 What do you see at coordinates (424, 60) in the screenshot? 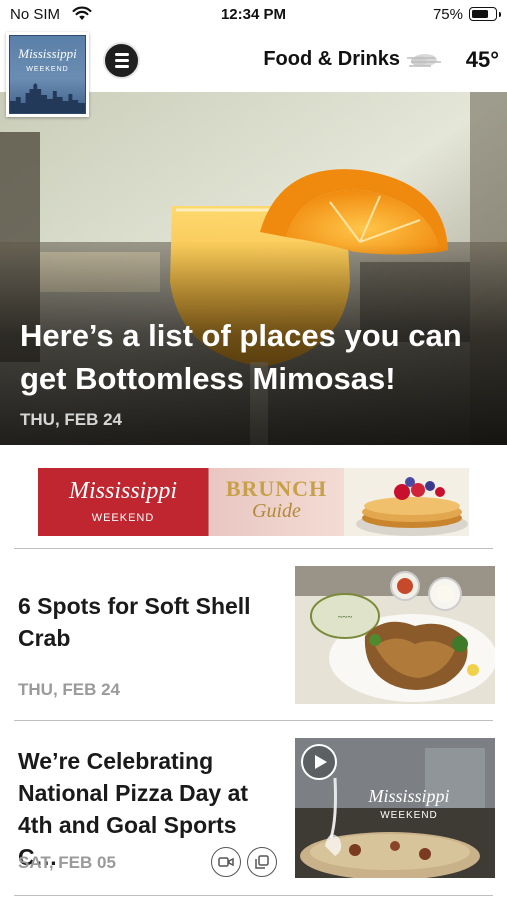
I see `wind-cloud-icon` at bounding box center [424, 60].